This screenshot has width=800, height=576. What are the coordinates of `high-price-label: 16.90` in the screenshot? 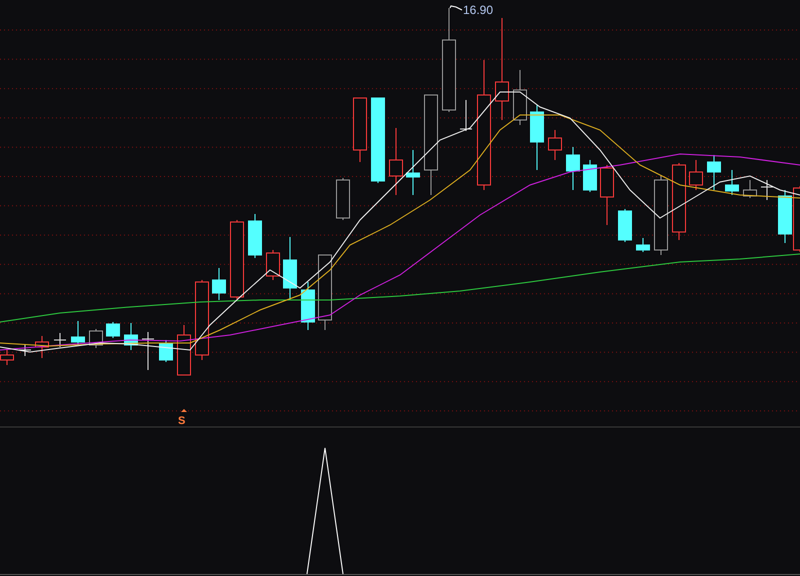 It's located at (478, 10).